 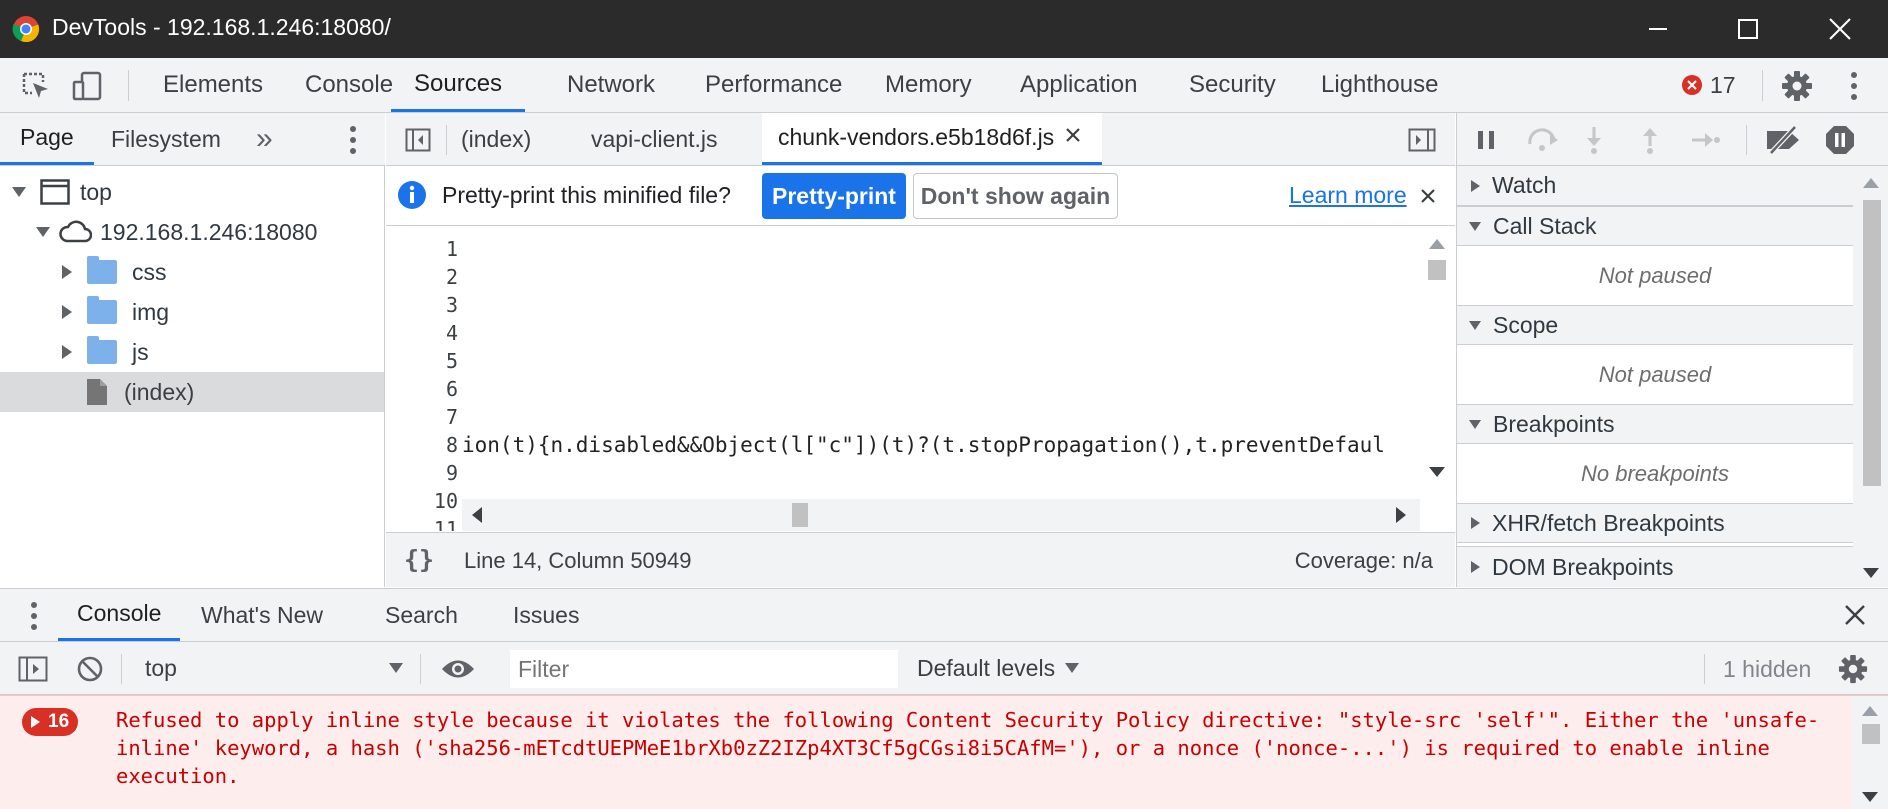 I want to click on pane-title: Breakpoints, so click(x=1554, y=423).